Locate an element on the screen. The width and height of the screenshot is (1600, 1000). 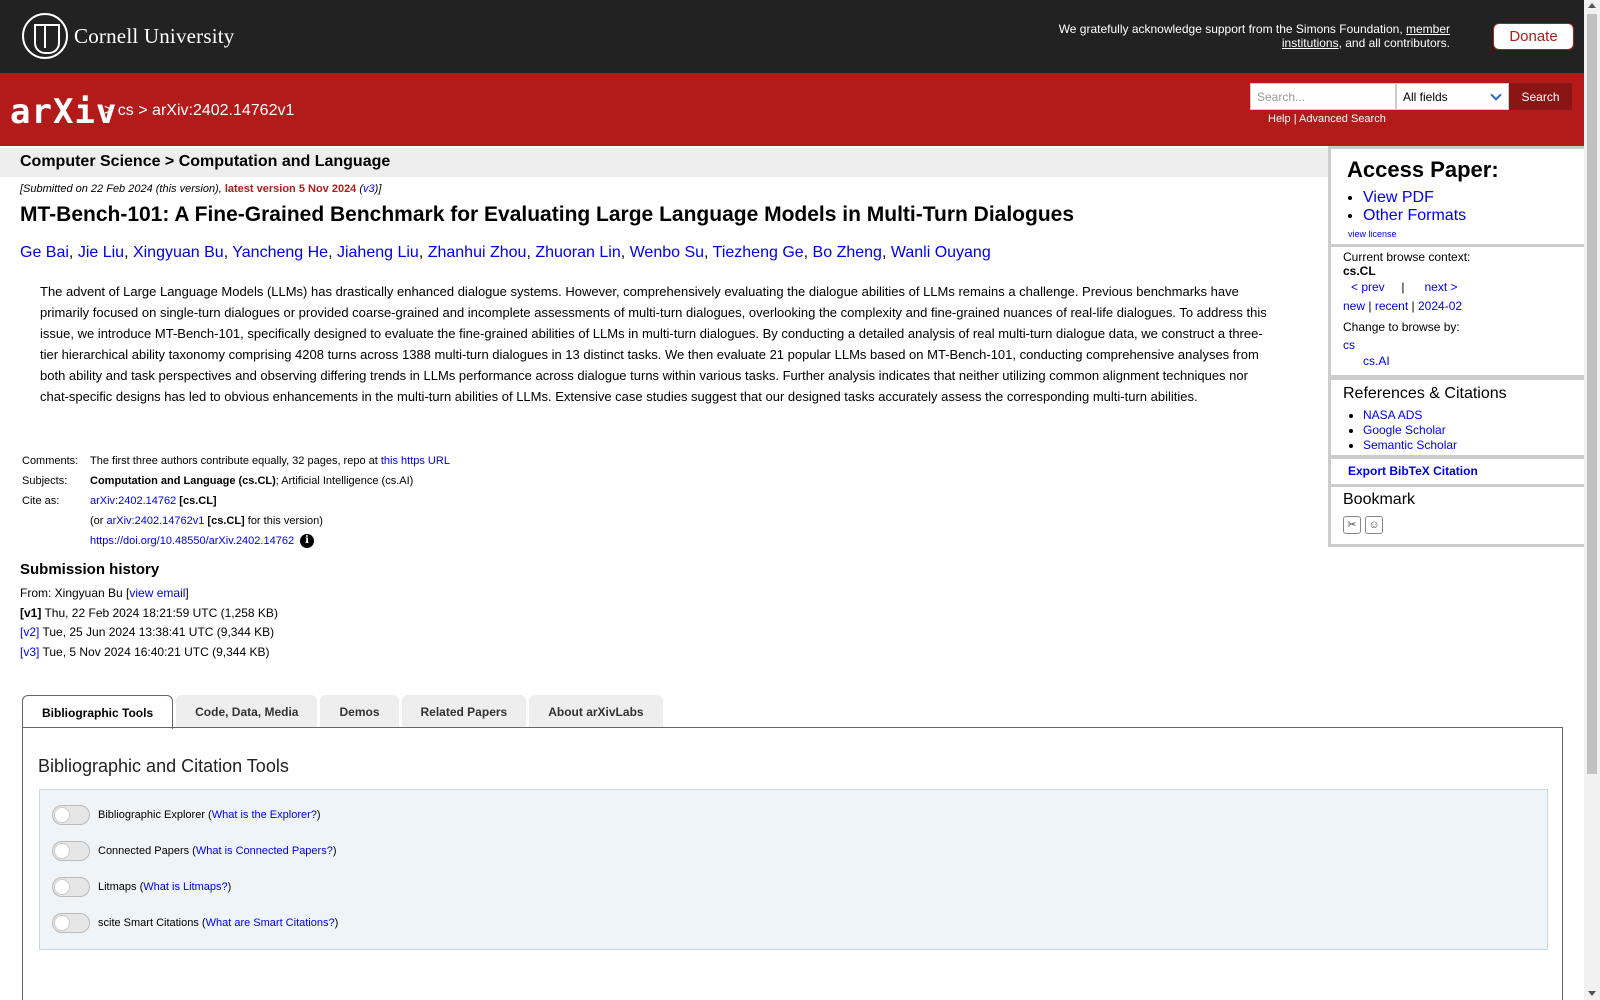
author-link: Tiezheng Ge is located at coordinates (758, 252).